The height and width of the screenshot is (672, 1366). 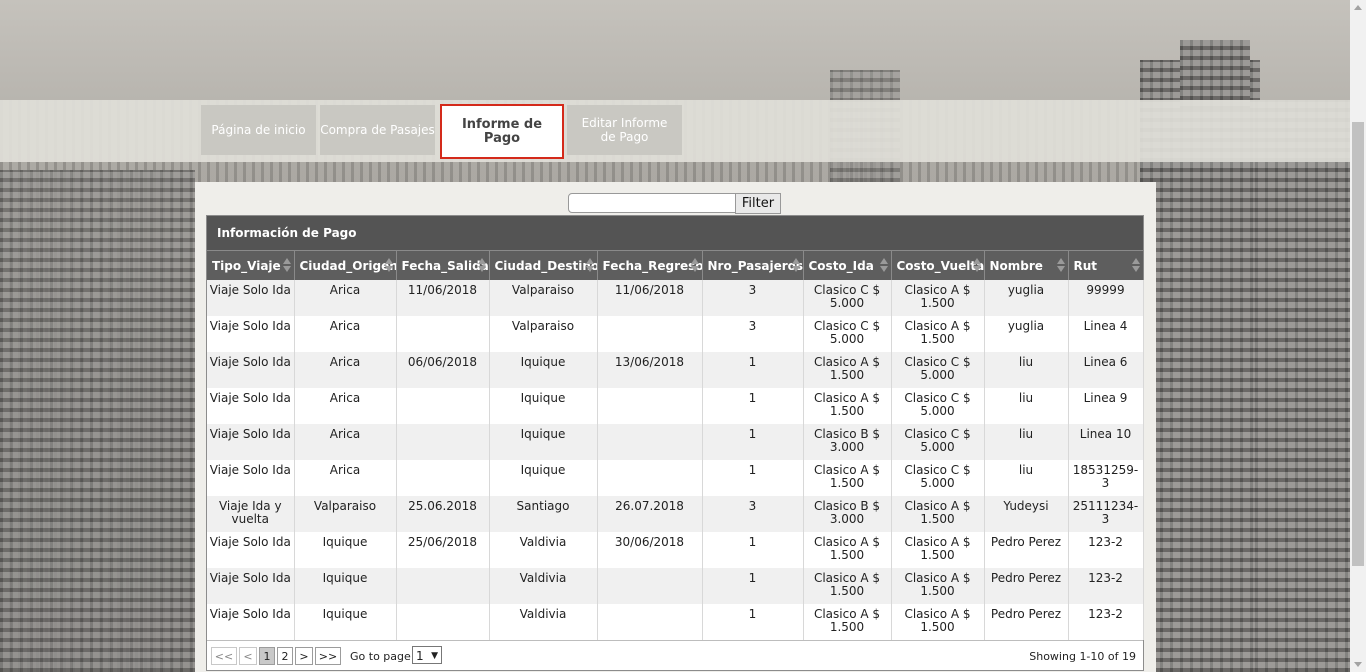 I want to click on tab-compra-de-pasajes: Compra de Pasajes, so click(x=377, y=130).